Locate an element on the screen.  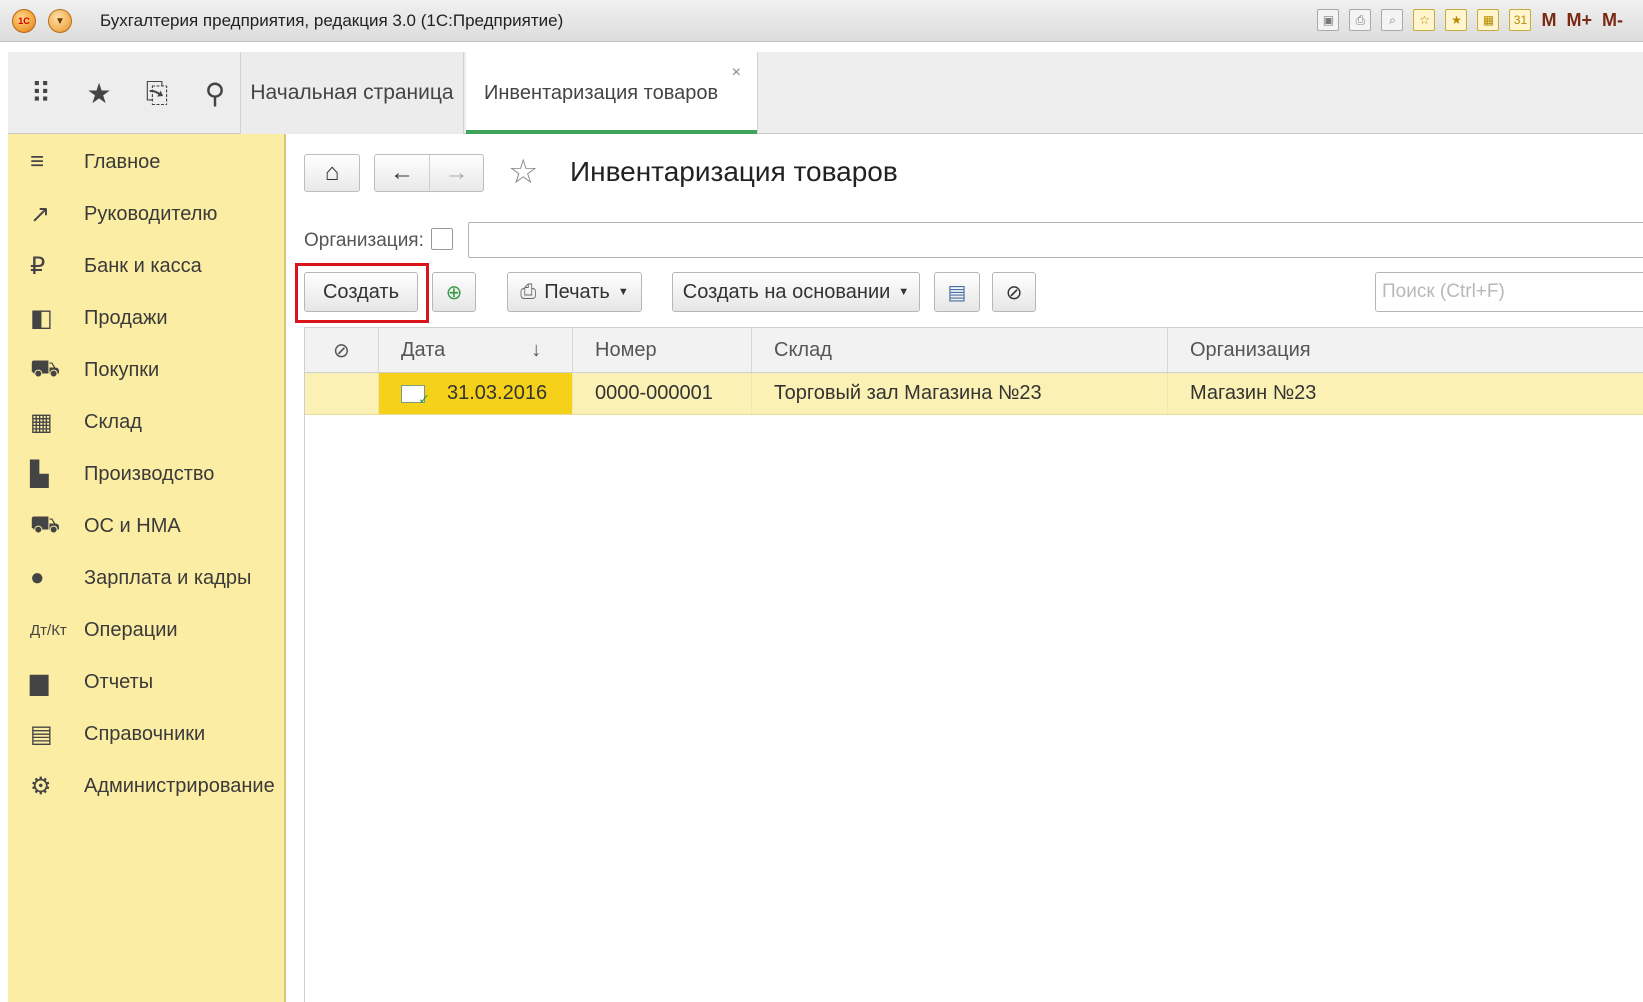
date-cell: ✓ 31.03.2016 is located at coordinates (476, 393).